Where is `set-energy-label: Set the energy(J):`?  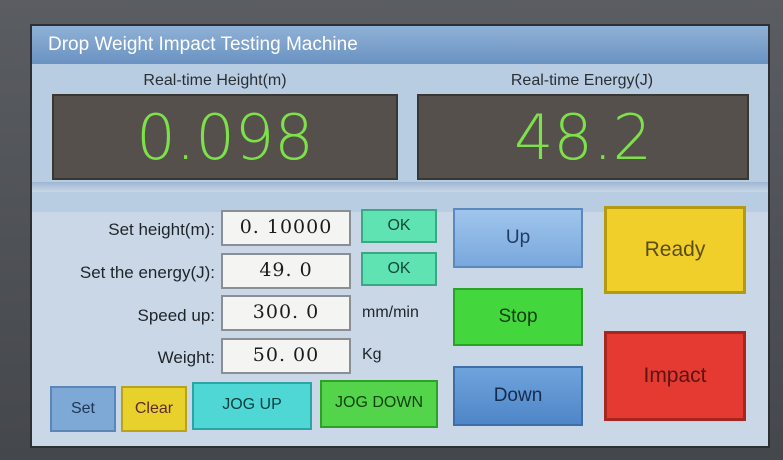 set-energy-label: Set the energy(J): is located at coordinates (147, 272).